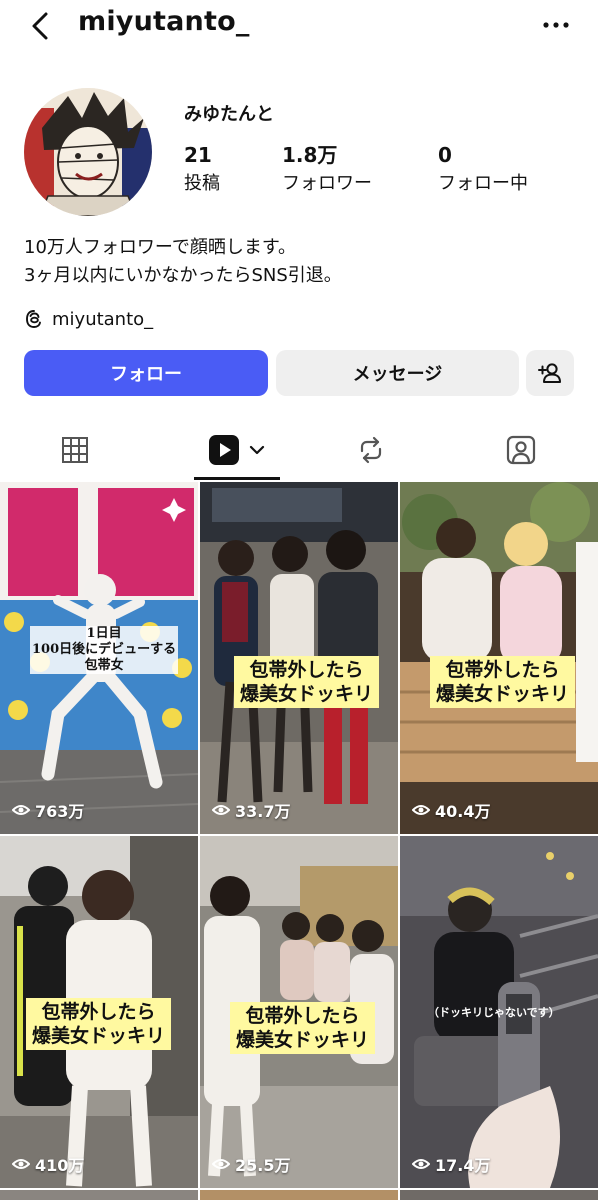 The image size is (598, 1200). I want to click on view-count: 25.5万, so click(251, 1164).